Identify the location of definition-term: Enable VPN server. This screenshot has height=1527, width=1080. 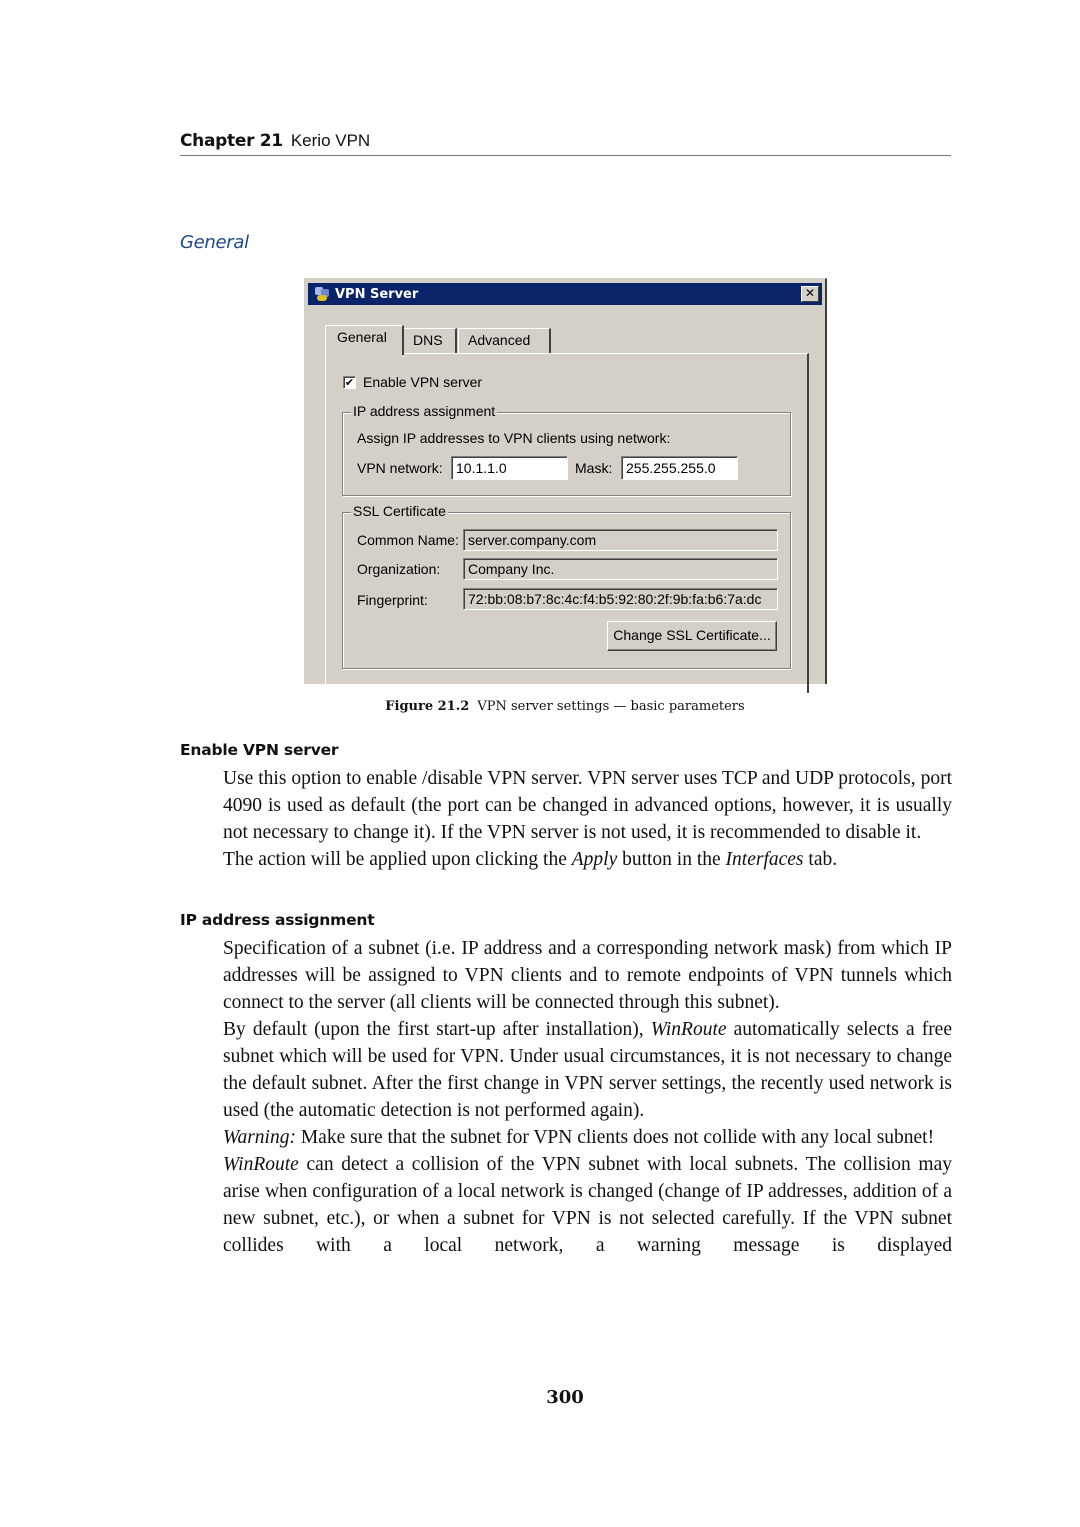
(259, 750).